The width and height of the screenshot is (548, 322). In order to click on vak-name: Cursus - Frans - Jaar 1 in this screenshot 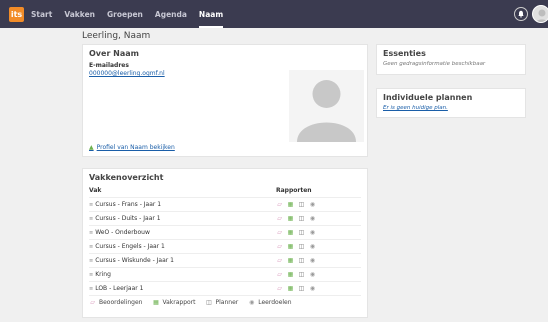, I will do `click(128, 204)`.